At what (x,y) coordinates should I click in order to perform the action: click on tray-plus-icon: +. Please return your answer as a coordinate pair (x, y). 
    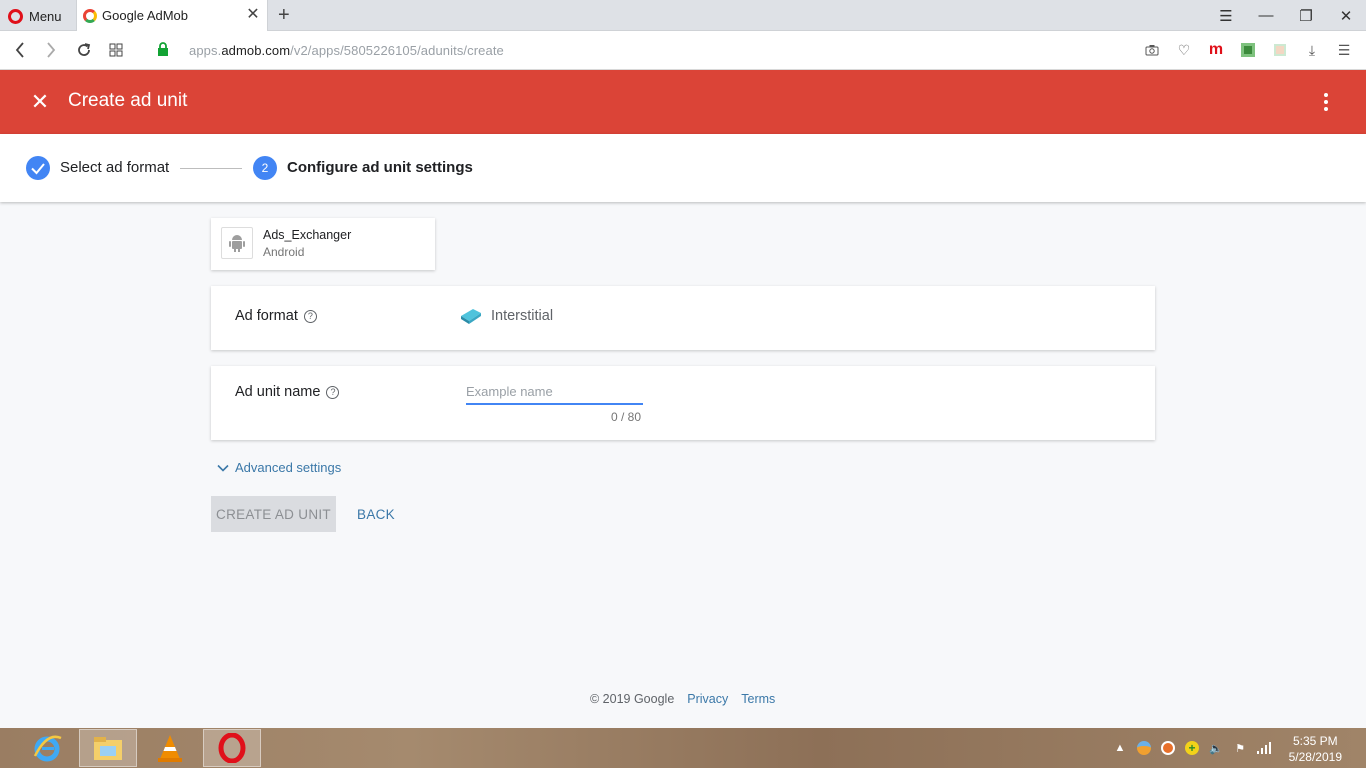
    Looking at the image, I should click on (1192, 748).